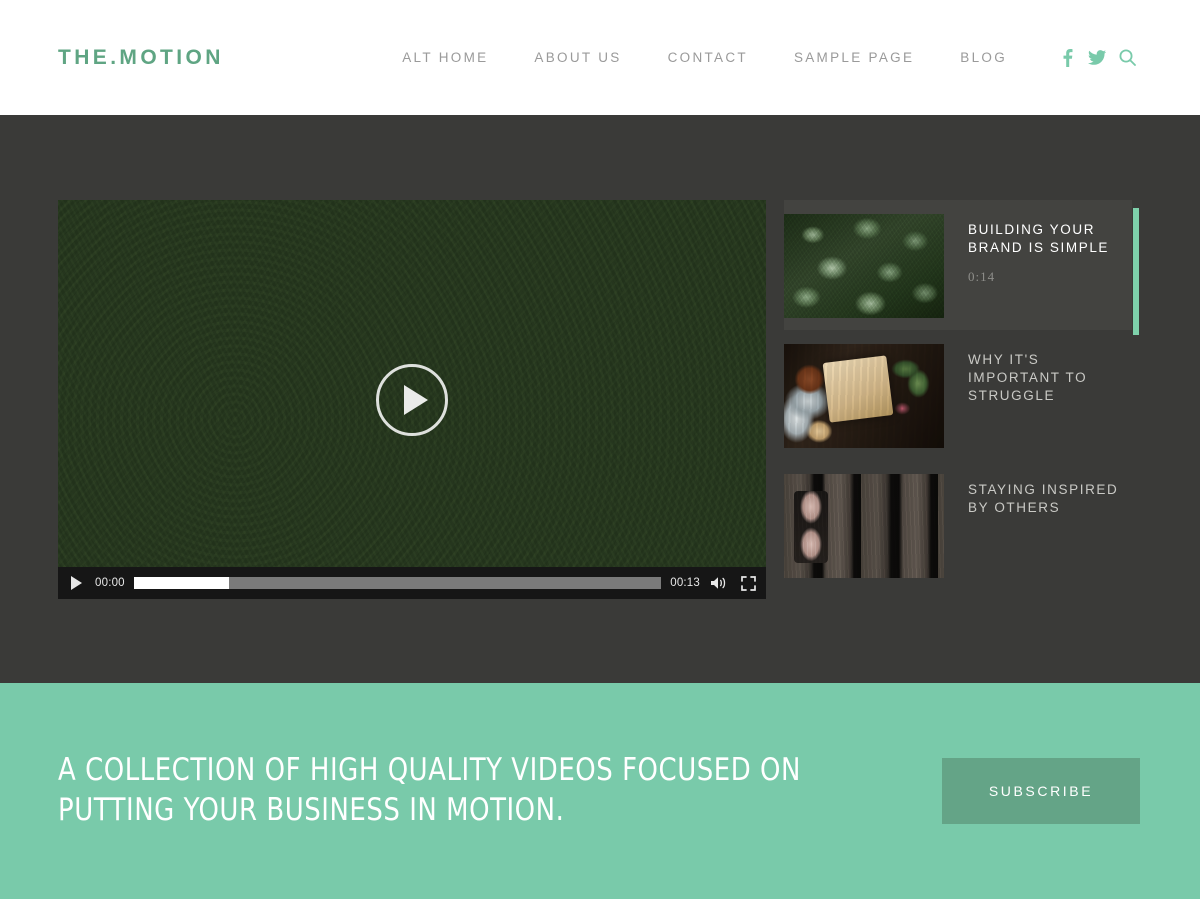  What do you see at coordinates (1136, 401) in the screenshot?
I see `playlist-scrollbar` at bounding box center [1136, 401].